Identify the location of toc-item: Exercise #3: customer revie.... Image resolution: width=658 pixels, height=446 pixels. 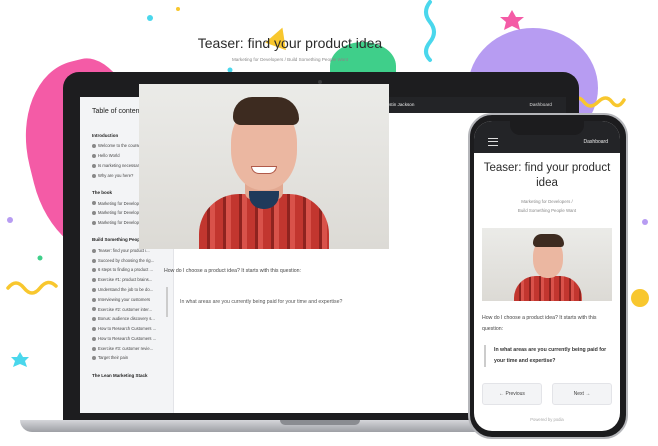
(126, 348).